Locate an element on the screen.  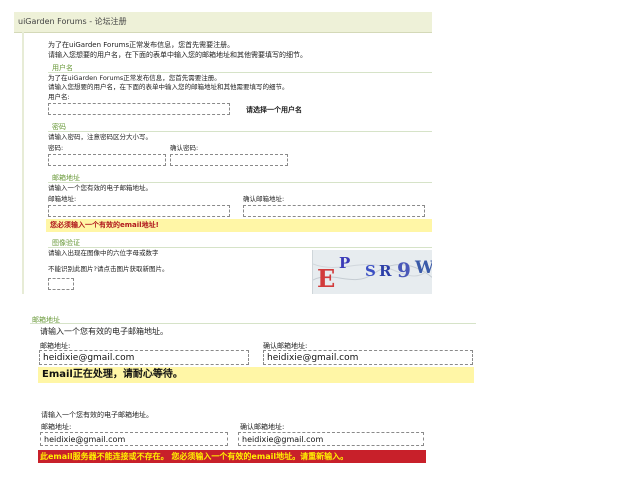
panel-frame-line is located at coordinates (23, 163).